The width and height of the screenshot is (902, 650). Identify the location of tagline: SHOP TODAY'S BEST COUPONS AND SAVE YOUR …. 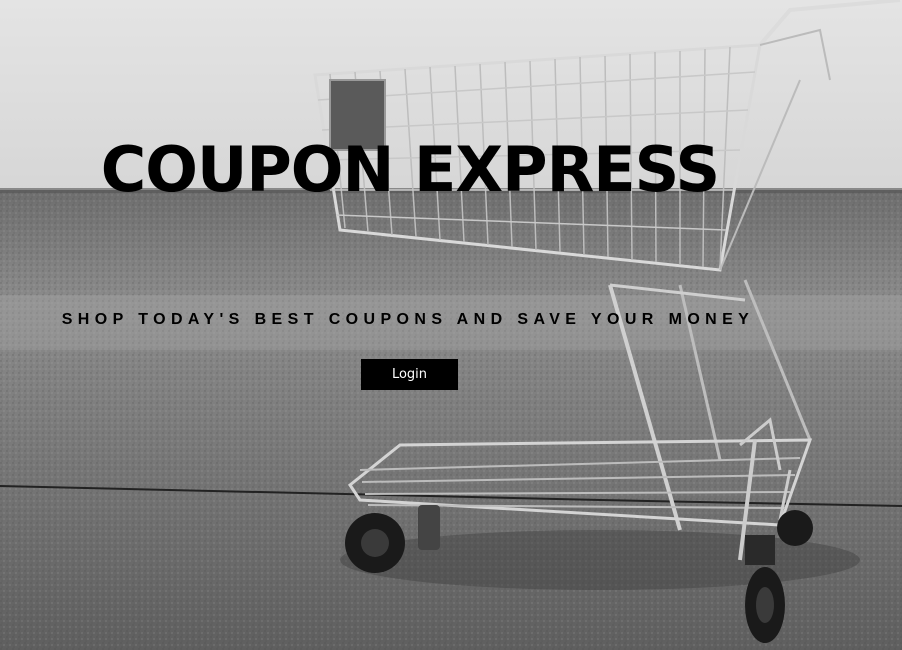
(408, 319).